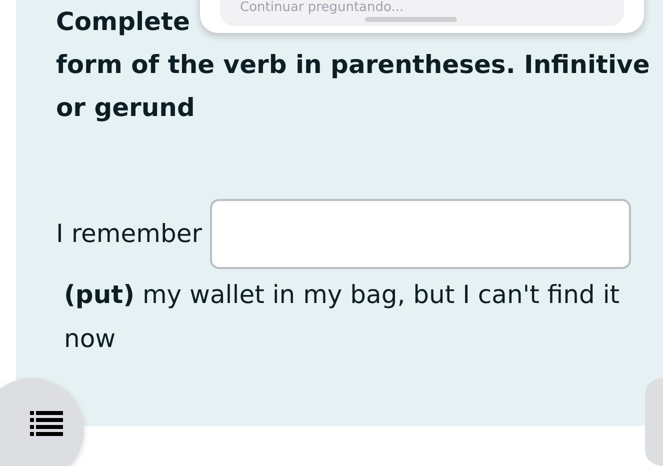 This screenshot has width=663, height=466. I want to click on answer-field, so click(421, 234).